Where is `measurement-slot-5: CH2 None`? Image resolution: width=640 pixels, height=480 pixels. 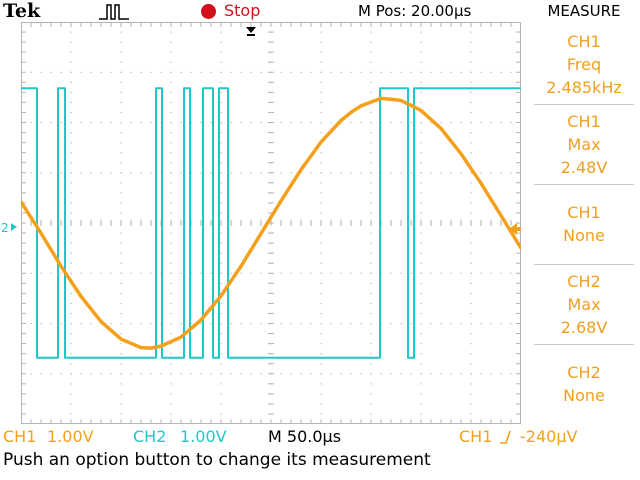 measurement-slot-5: CH2 None is located at coordinates (584, 384).